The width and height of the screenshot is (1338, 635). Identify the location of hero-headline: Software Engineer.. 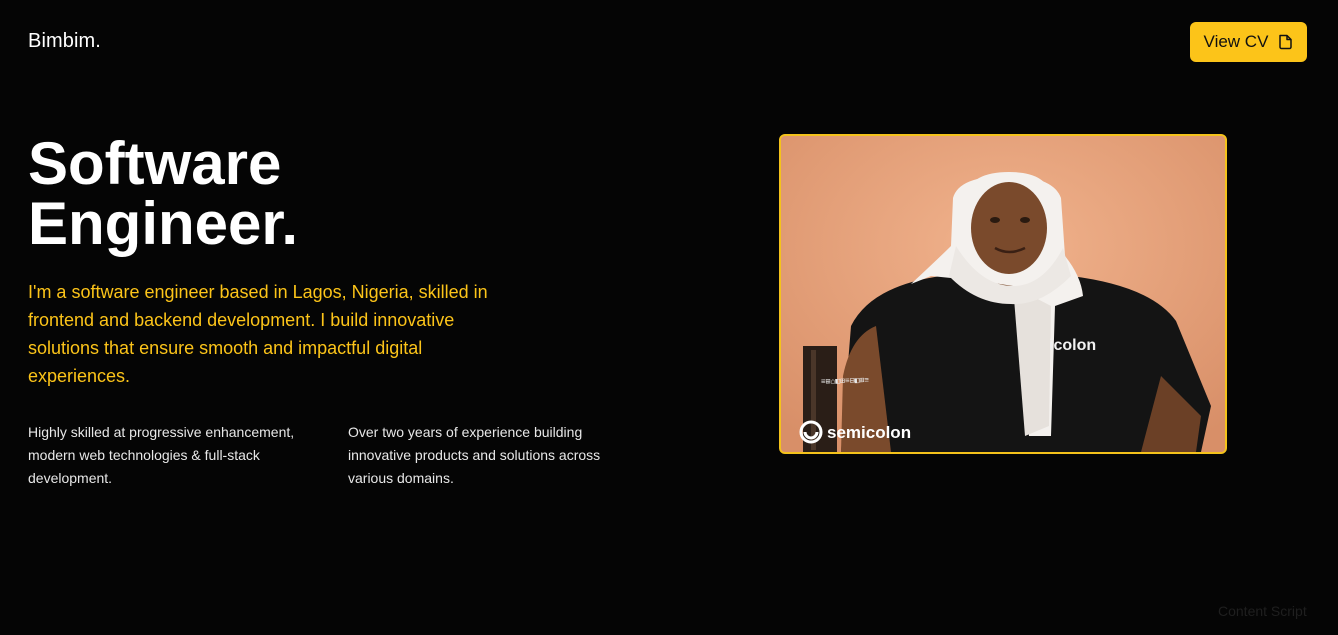
(163, 194).